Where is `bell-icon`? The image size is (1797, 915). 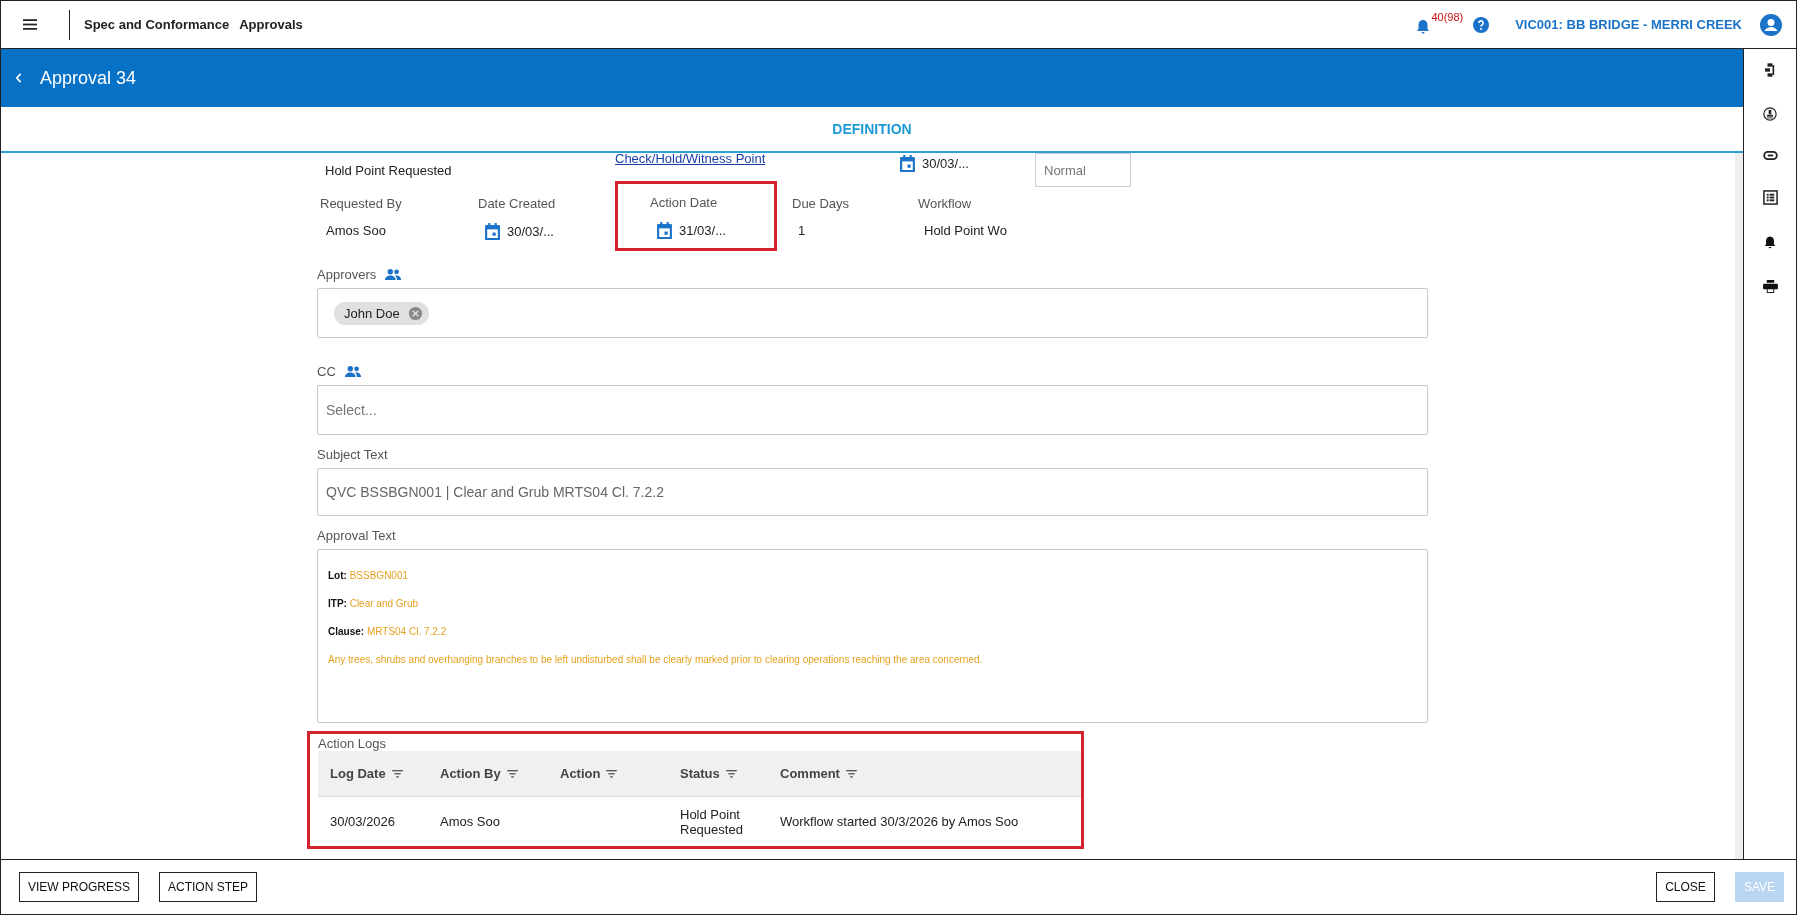 bell-icon is located at coordinates (1770, 242).